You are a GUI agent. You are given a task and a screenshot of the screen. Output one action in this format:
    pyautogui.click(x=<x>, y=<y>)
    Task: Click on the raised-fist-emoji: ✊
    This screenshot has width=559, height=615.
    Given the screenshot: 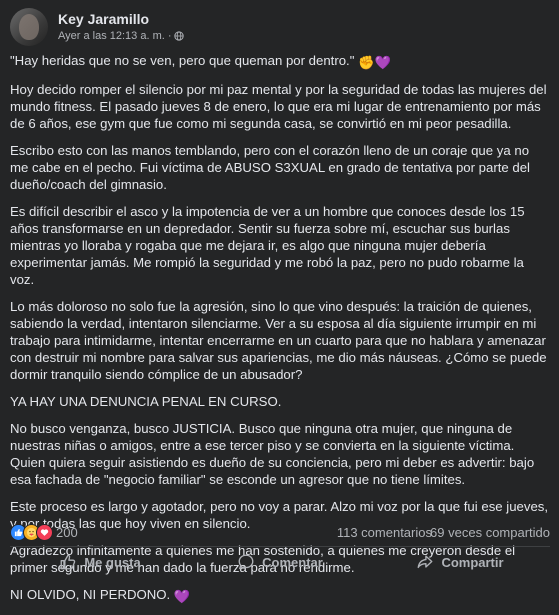 What is the action you would take?
    pyautogui.click(x=366, y=62)
    